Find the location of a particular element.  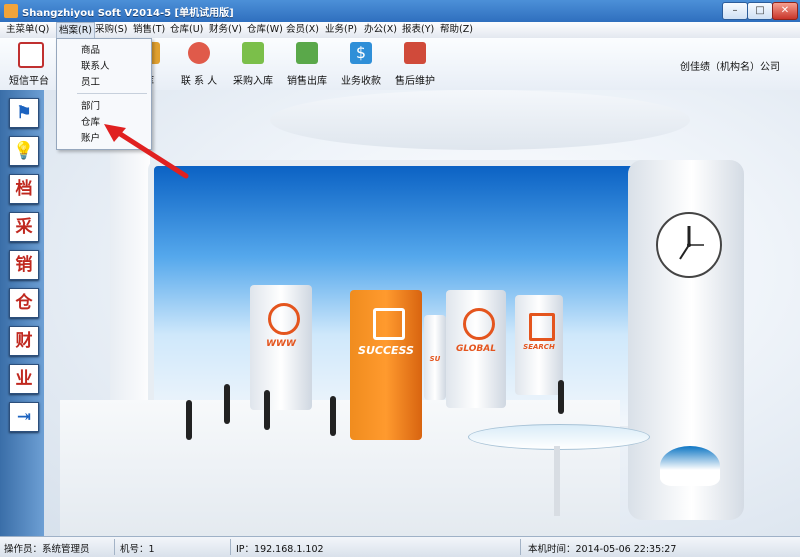

menu-item-staff: 员工 is located at coordinates (90, 81).